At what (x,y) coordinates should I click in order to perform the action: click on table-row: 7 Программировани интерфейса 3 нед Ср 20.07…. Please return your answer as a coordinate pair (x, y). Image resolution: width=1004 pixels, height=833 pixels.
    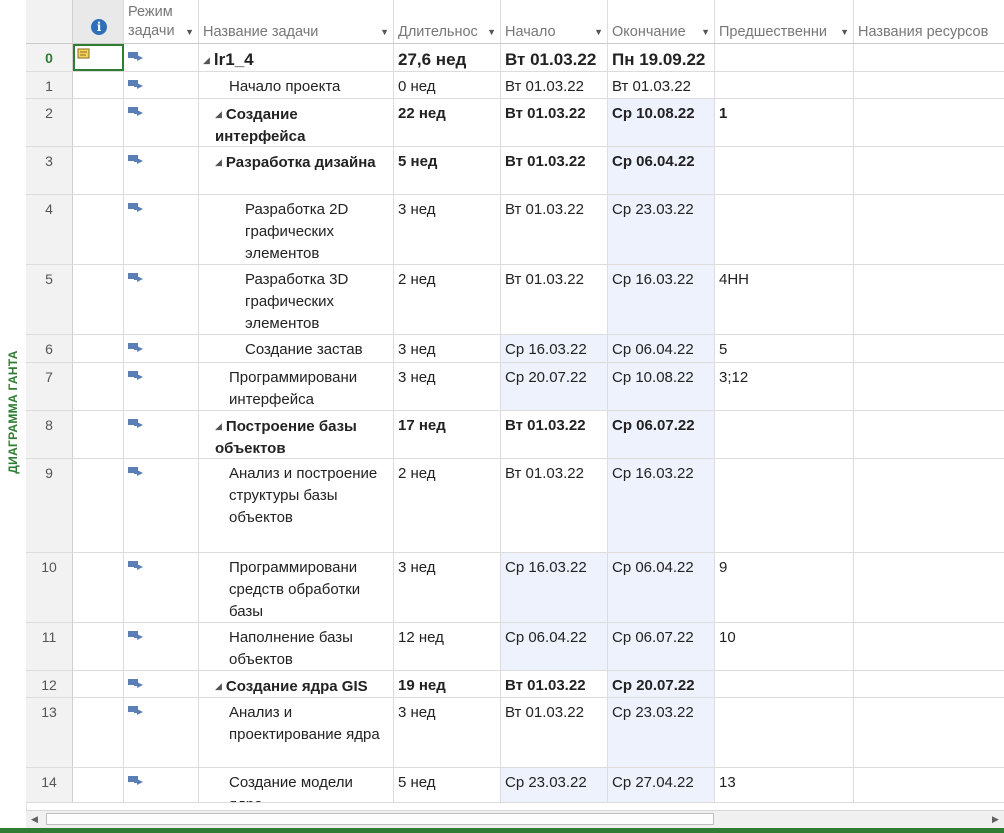
    Looking at the image, I should click on (515, 387).